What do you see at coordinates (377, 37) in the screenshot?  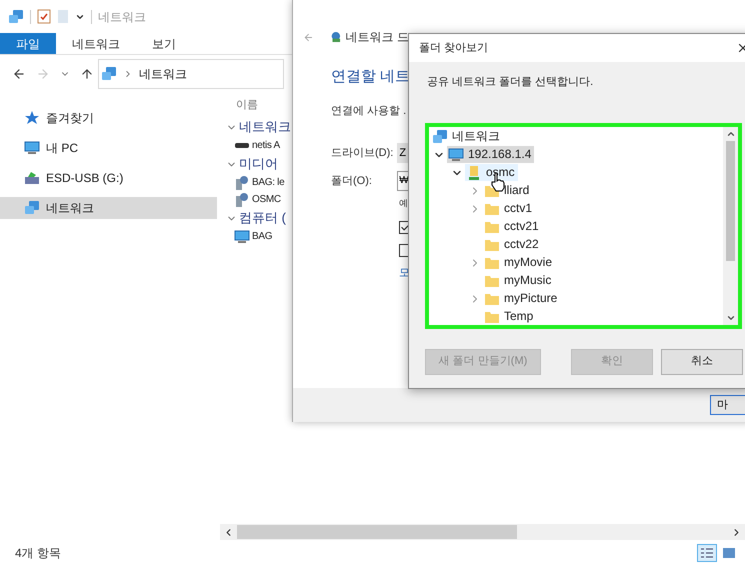 I see `wizard-title: 네트워크 드` at bounding box center [377, 37].